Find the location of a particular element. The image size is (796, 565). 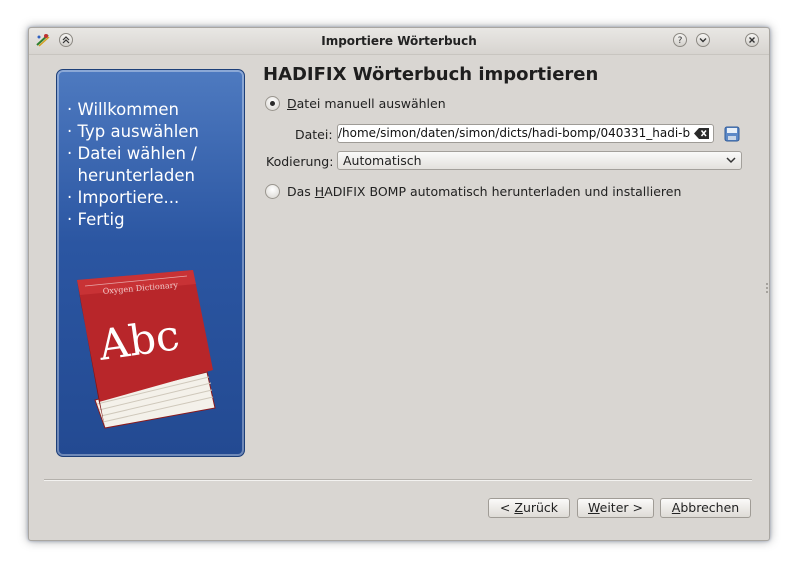

manual-file-label: Datei manuell auswählen is located at coordinates (366, 103).